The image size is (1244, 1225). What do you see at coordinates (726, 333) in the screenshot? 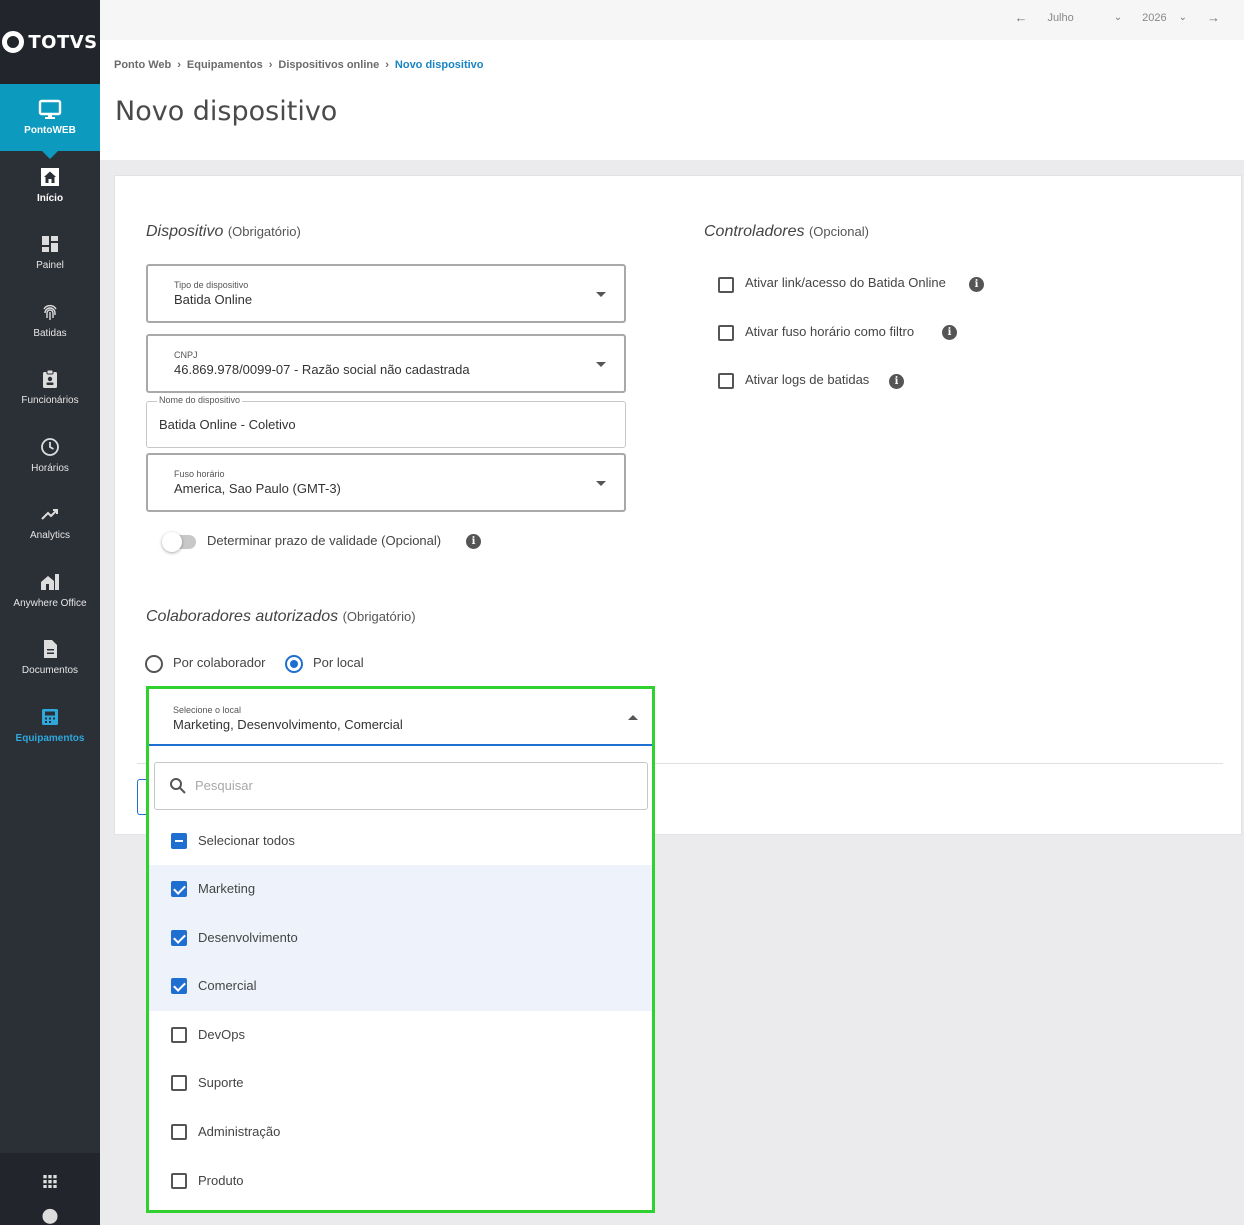
I see `checkbox-ativar-fuso` at bounding box center [726, 333].